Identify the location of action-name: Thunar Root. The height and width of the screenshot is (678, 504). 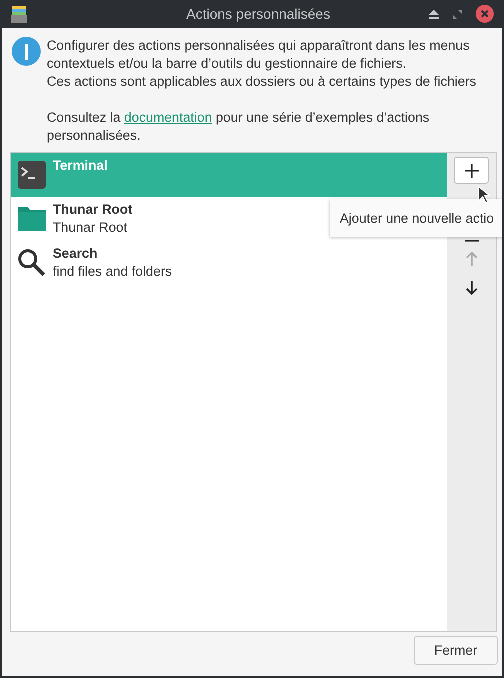
(93, 210).